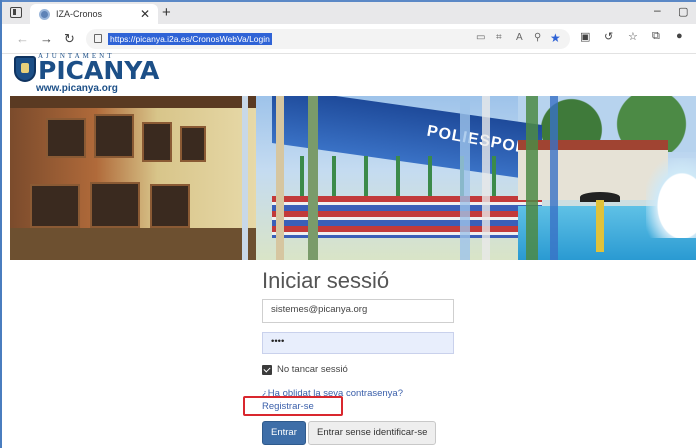 The image size is (696, 448). What do you see at coordinates (372, 433) in the screenshot?
I see `anonymous-enter-button: Entrar sense identificar-se` at bounding box center [372, 433].